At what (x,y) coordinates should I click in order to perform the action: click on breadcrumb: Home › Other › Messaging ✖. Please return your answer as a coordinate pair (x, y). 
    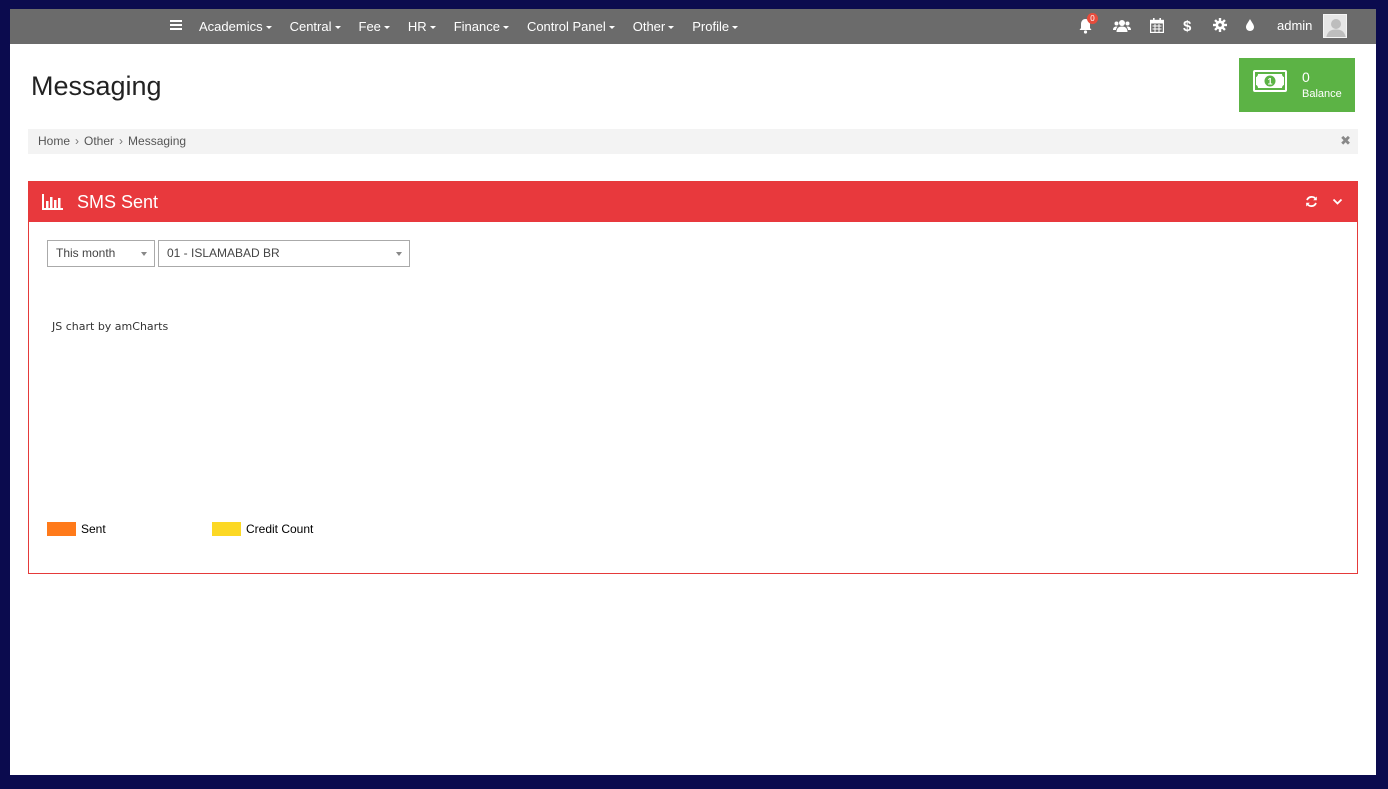
    Looking at the image, I should click on (693, 141).